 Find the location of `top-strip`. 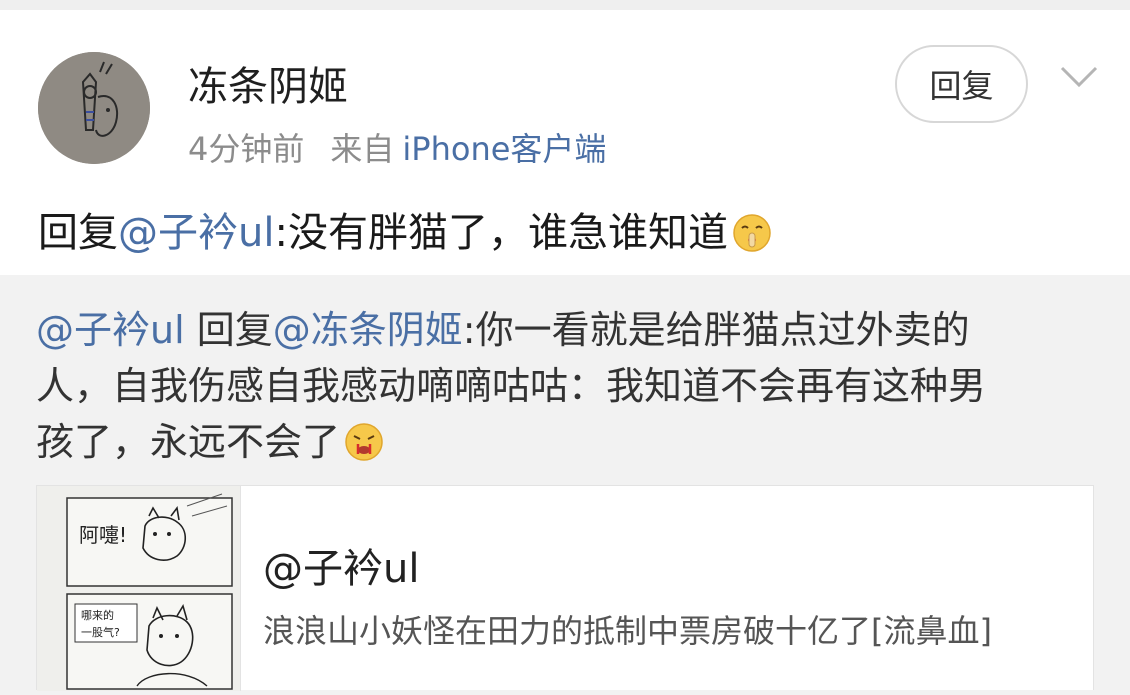

top-strip is located at coordinates (565, 5).